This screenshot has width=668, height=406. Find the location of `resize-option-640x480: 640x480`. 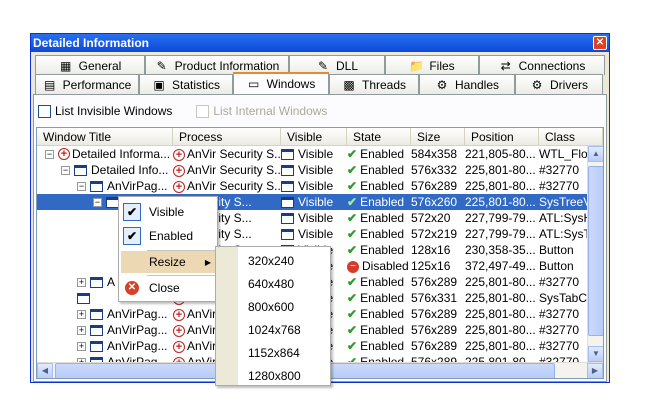

resize-option-640x480: 640x480 is located at coordinates (271, 284).